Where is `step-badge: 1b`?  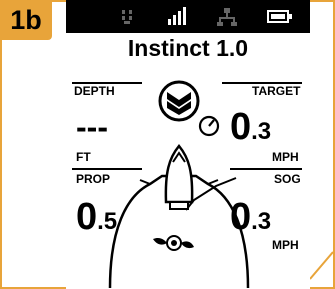 step-badge: 1b is located at coordinates (26, 20).